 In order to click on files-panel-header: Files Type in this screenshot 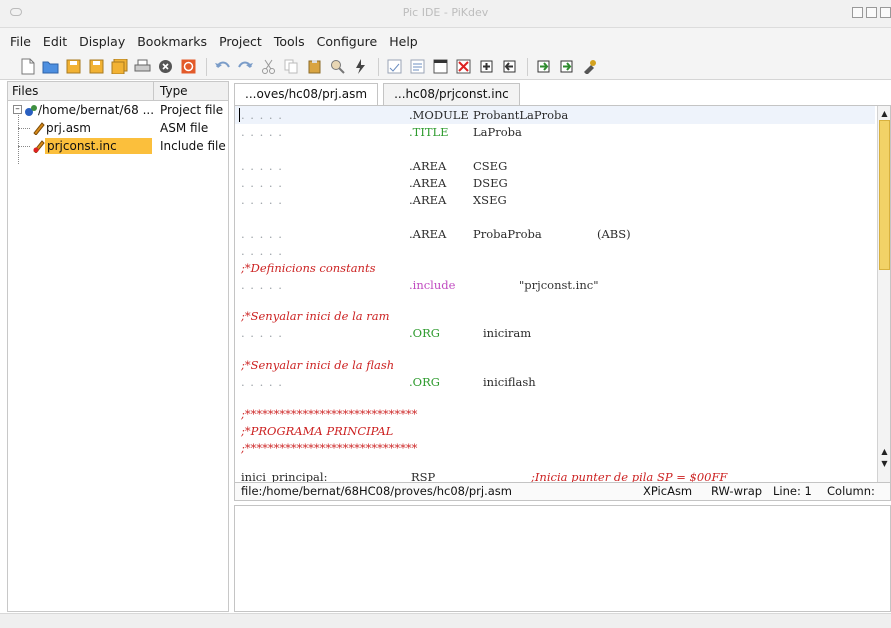, I will do `click(118, 91)`.